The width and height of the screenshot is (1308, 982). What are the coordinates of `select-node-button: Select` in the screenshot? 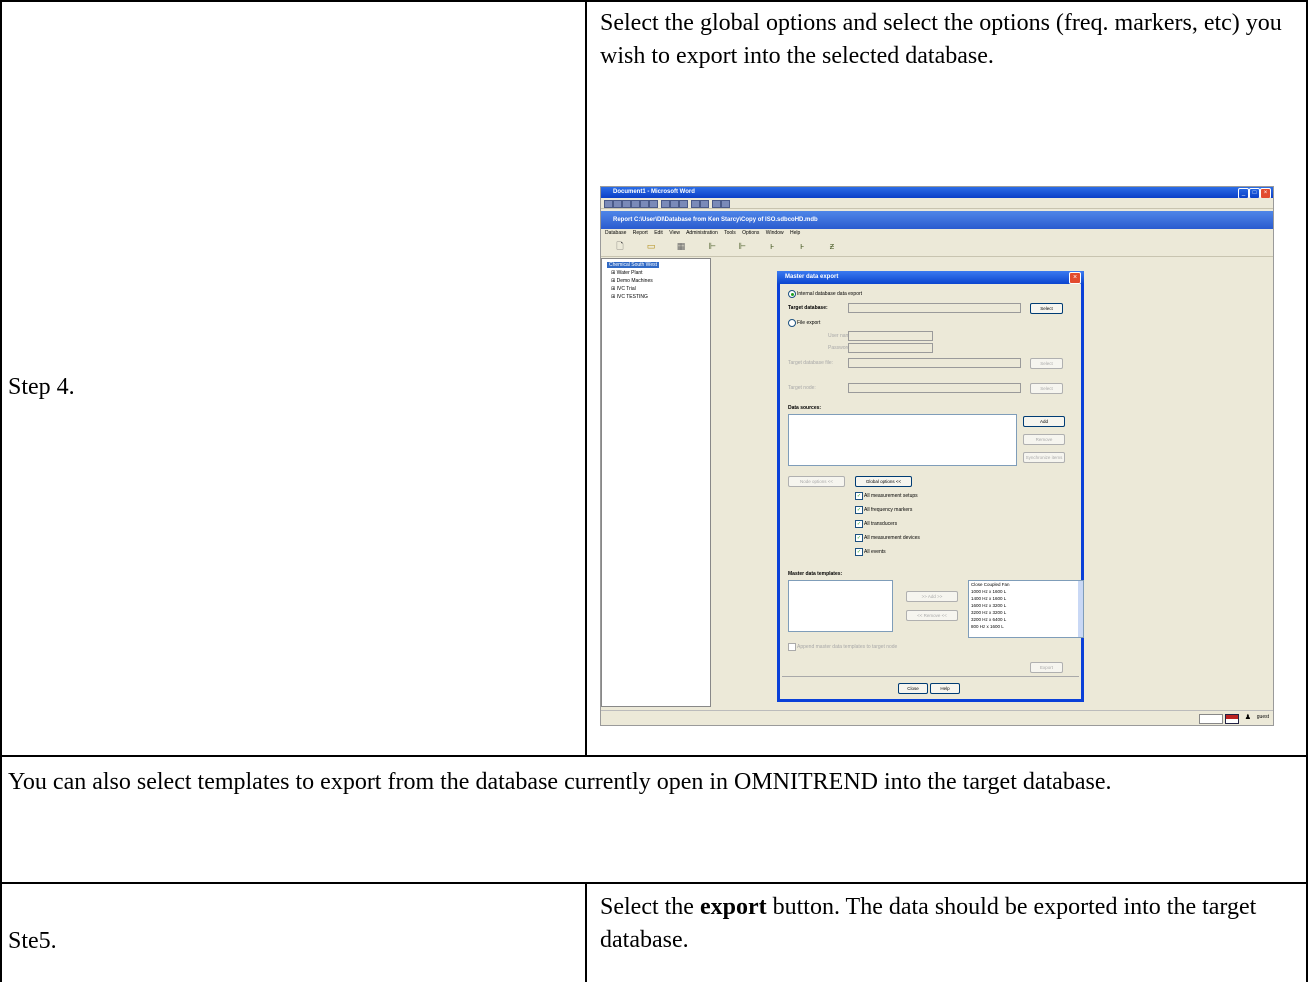 It's located at (1046, 388).